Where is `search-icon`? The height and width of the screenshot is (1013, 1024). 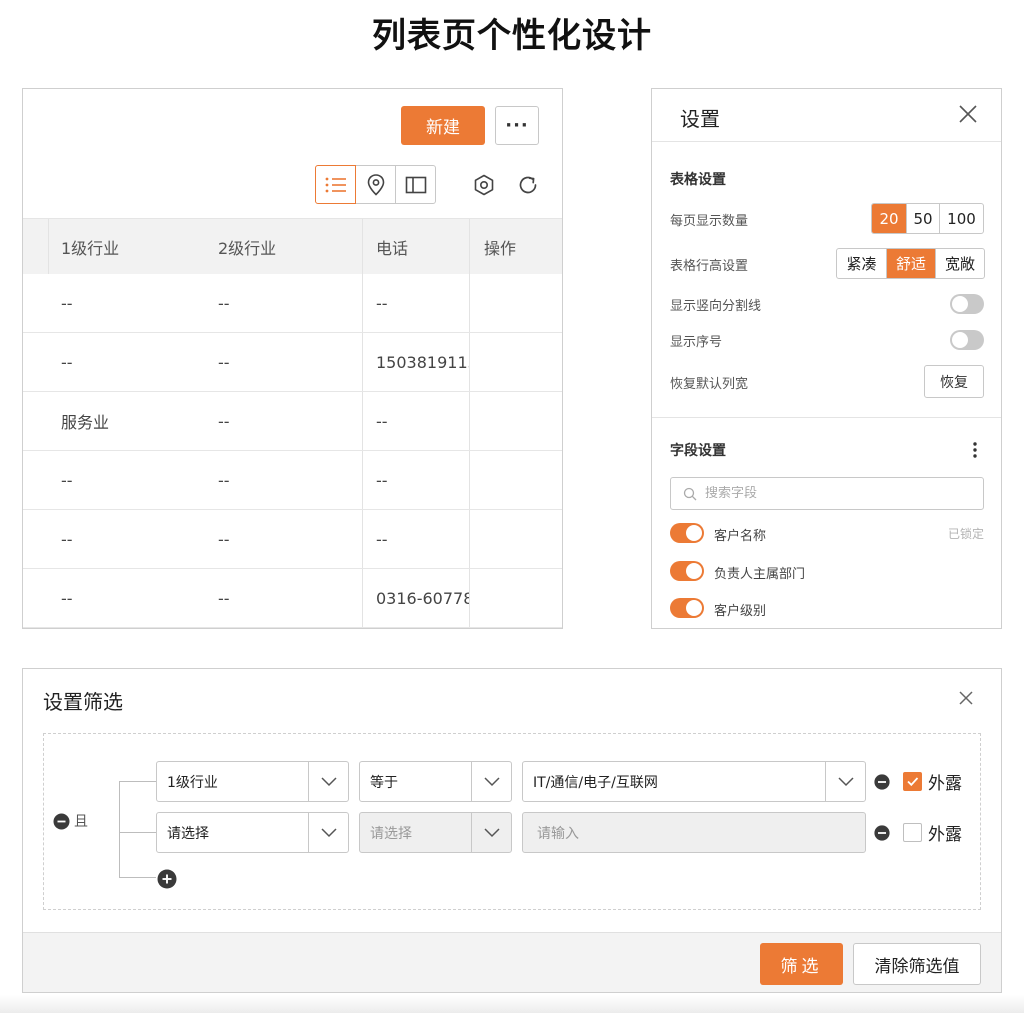
search-icon is located at coordinates (690, 493).